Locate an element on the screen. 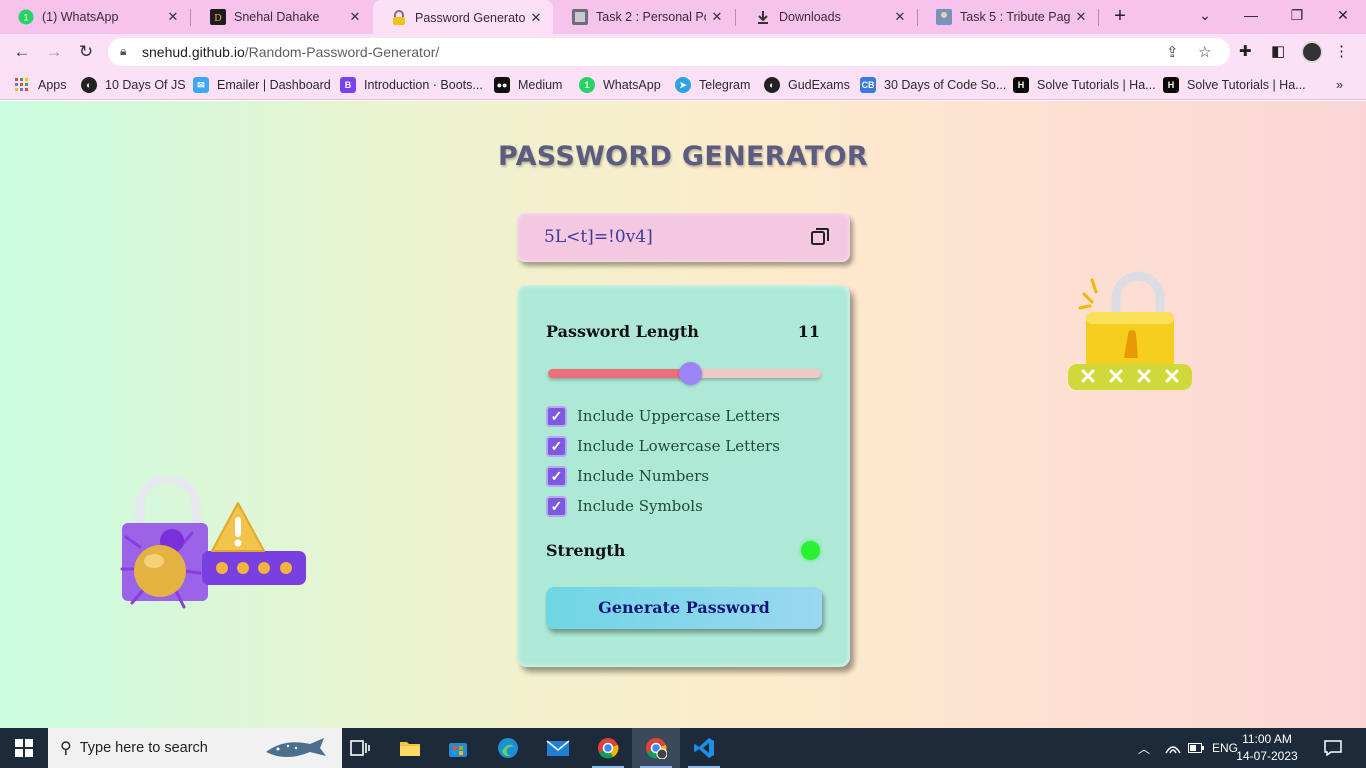 The width and height of the screenshot is (1366, 768). tab-title: Task 5 : Tribute Page is located at coordinates (1015, 17).